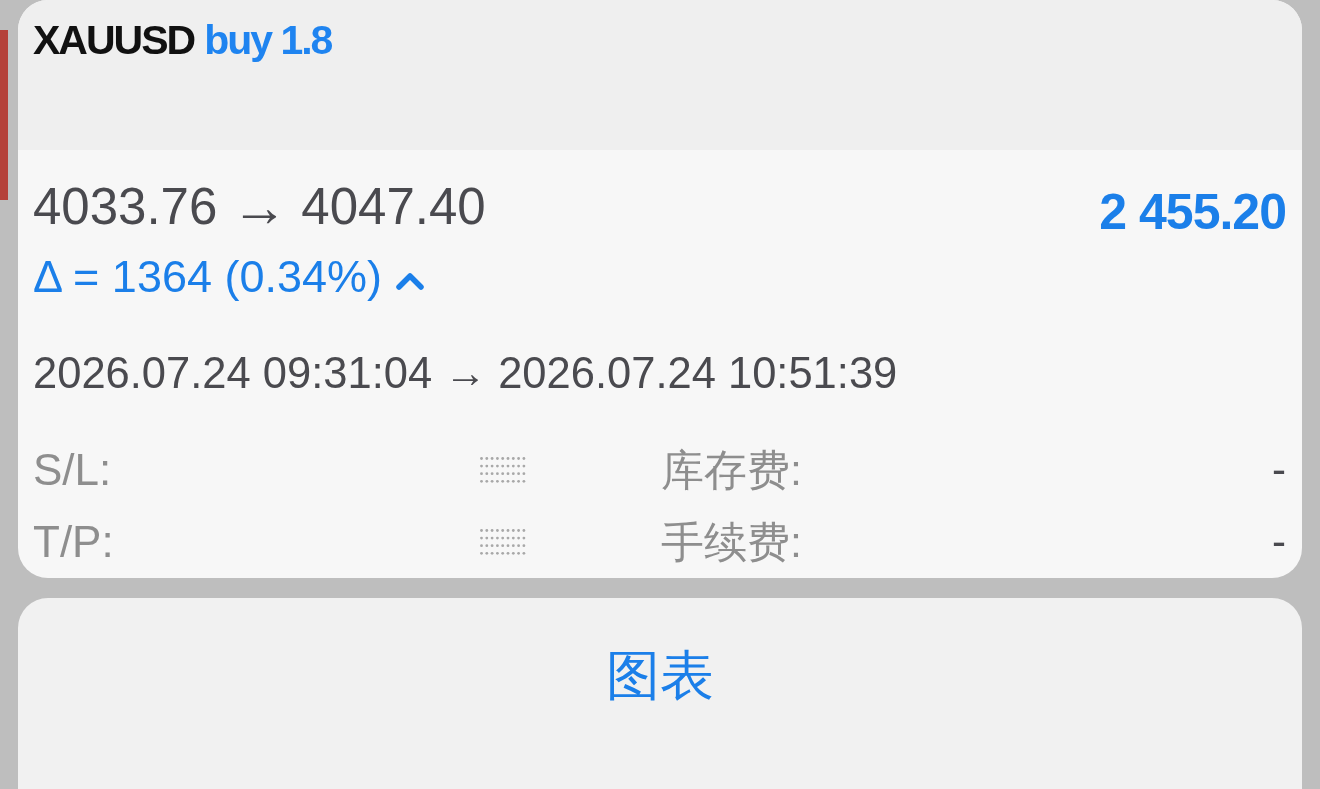 This screenshot has width=1320, height=789. I want to click on fee-label: 库存费:, so click(731, 470).